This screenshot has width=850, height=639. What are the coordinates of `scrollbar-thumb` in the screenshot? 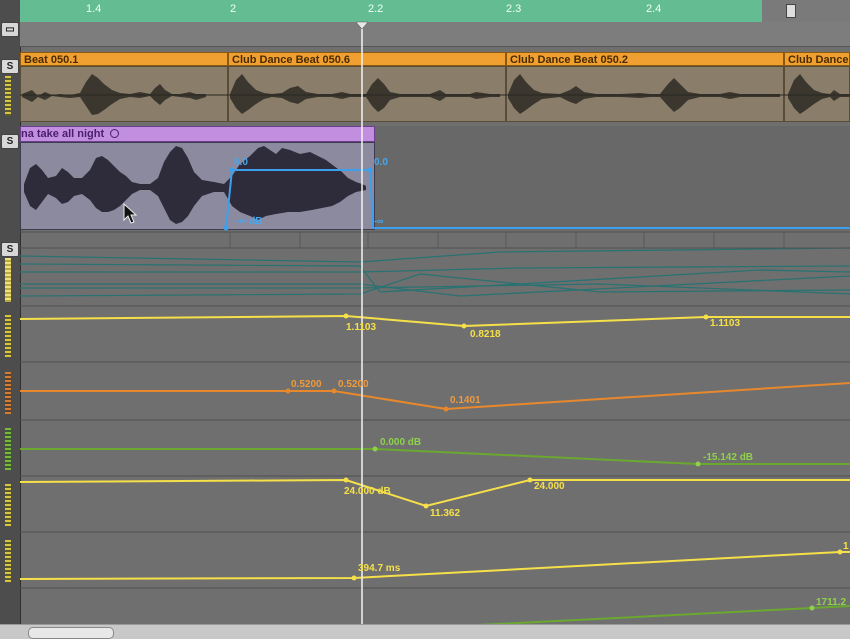 It's located at (71, 633).